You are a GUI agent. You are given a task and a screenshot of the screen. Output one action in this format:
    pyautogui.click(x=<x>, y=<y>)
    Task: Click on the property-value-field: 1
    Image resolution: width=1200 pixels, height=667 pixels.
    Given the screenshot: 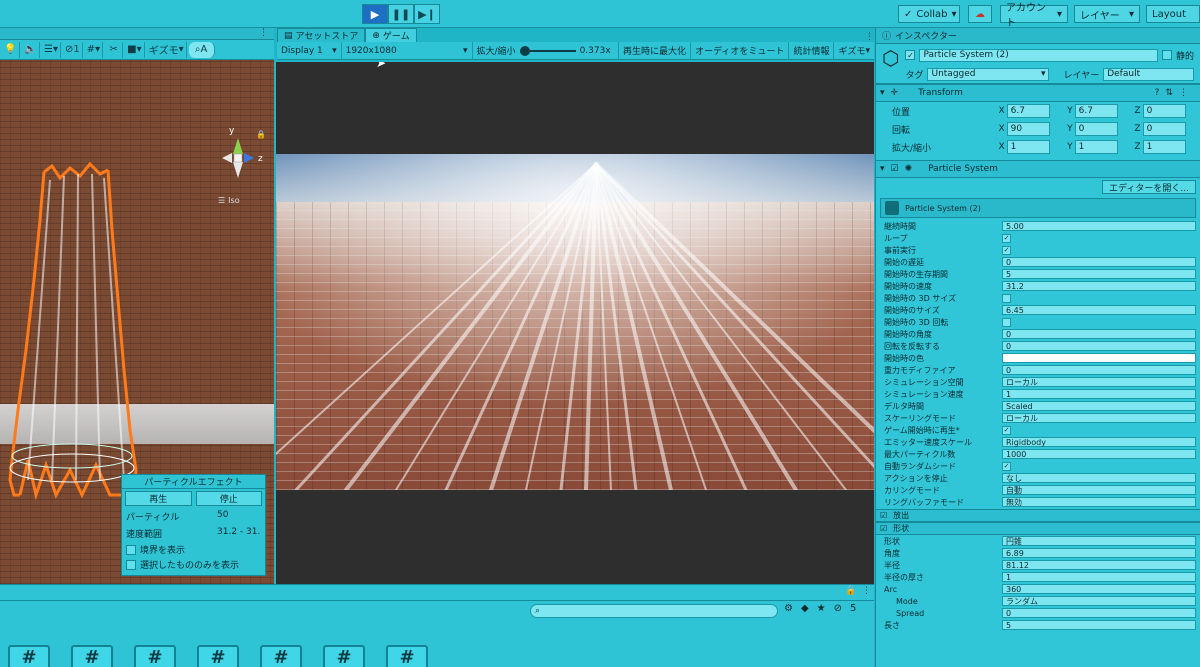 What is the action you would take?
    pyautogui.click(x=1099, y=394)
    